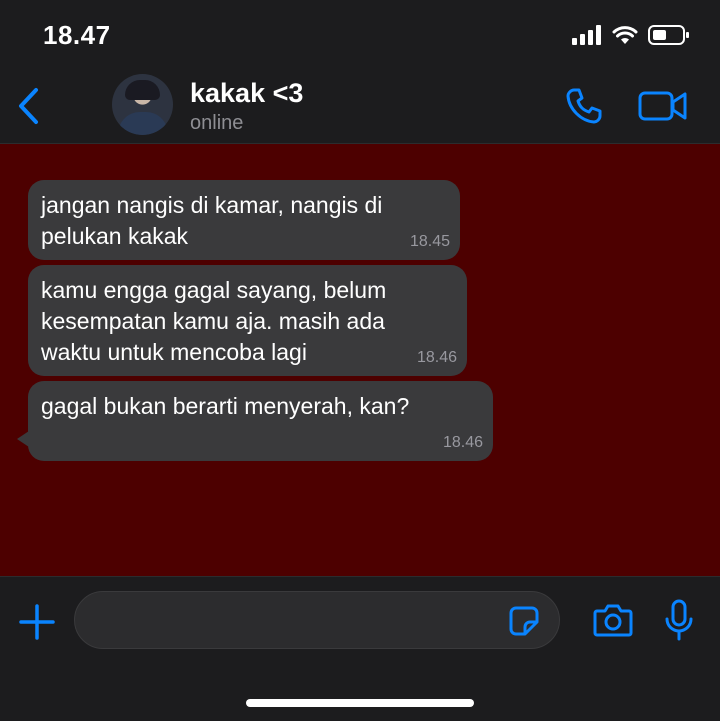 This screenshot has width=720, height=721. What do you see at coordinates (360, 35) in the screenshot?
I see `status-bar: 18.47` at bounding box center [360, 35].